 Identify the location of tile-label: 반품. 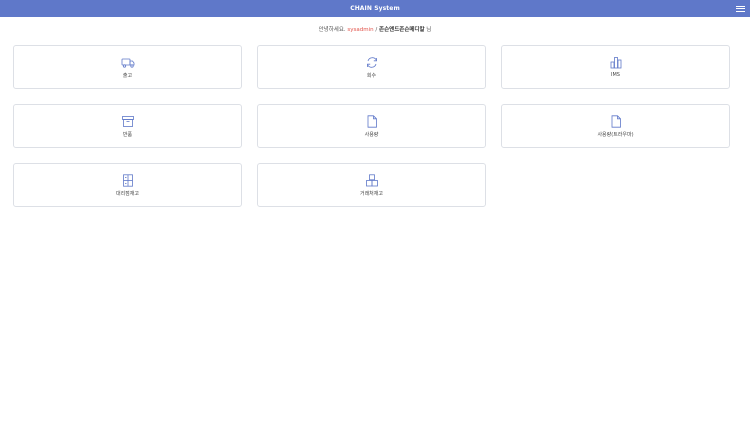
(127, 134).